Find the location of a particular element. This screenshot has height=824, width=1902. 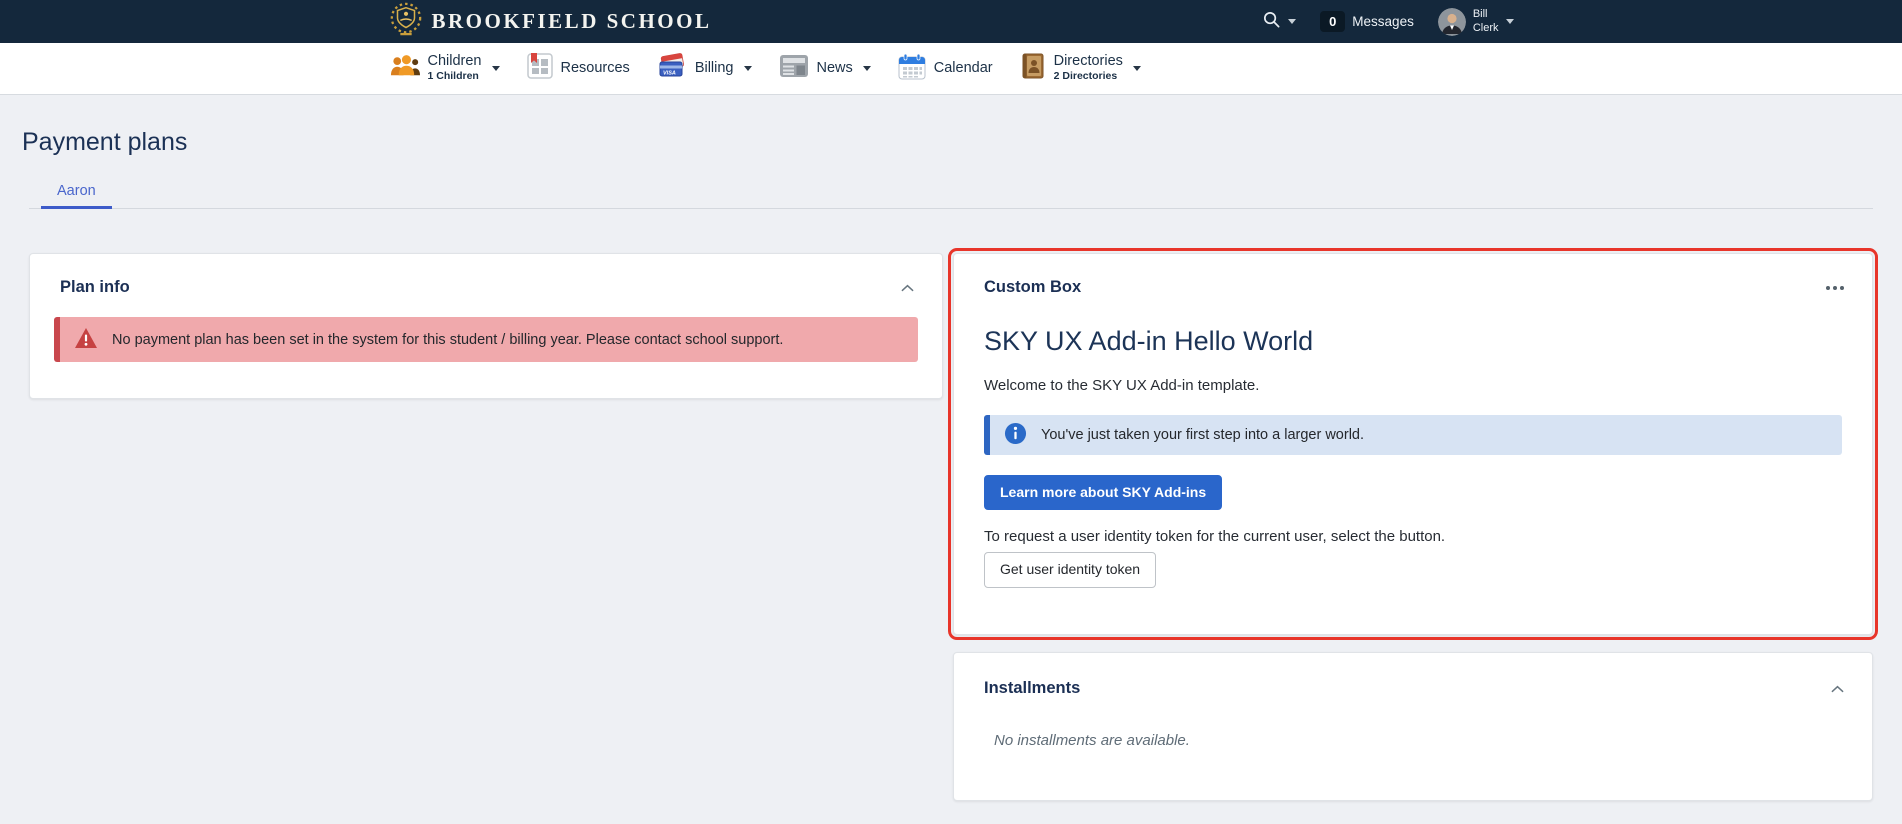

installments-empty-text: No installments are available. is located at coordinates (1092, 740).